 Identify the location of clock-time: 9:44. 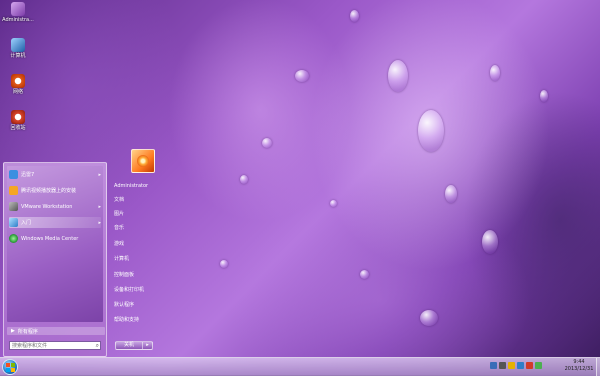
(579, 362).